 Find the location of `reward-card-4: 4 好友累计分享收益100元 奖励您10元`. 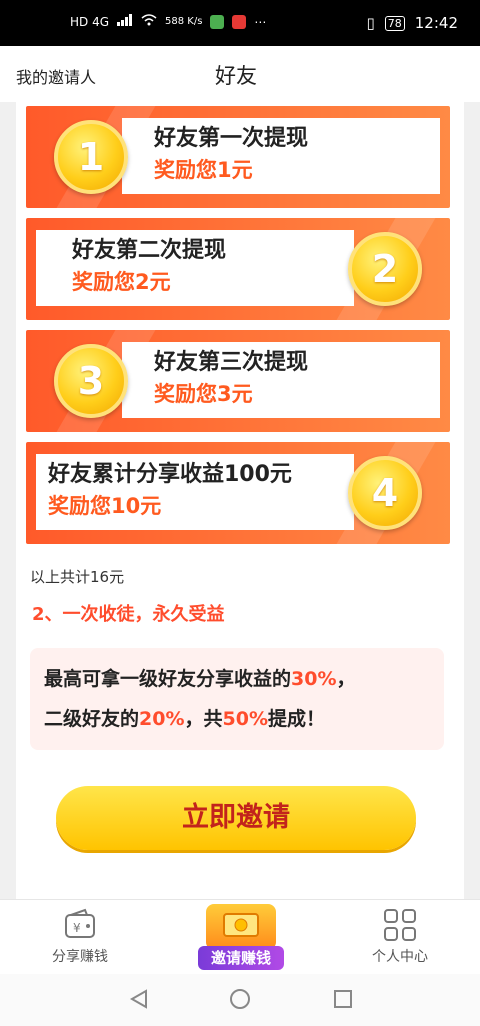

reward-card-4: 4 好友累计分享收益100元 奖励您10元 is located at coordinates (238, 493).